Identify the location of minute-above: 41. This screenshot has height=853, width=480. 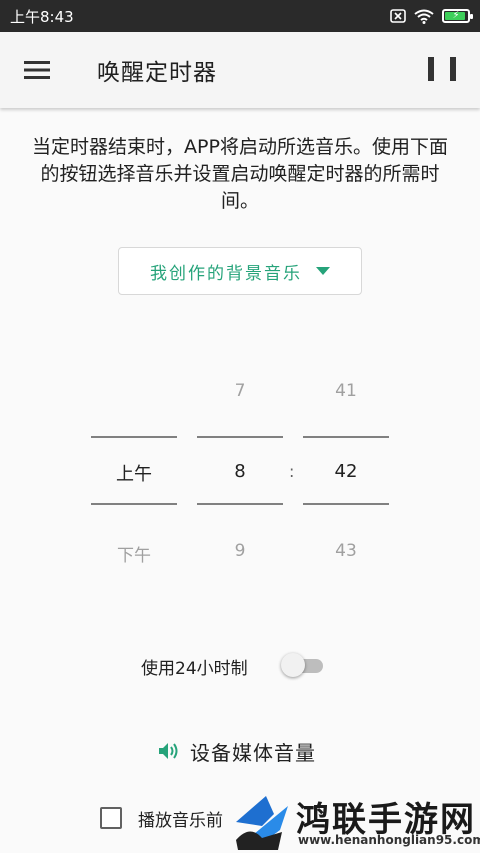
(346, 391).